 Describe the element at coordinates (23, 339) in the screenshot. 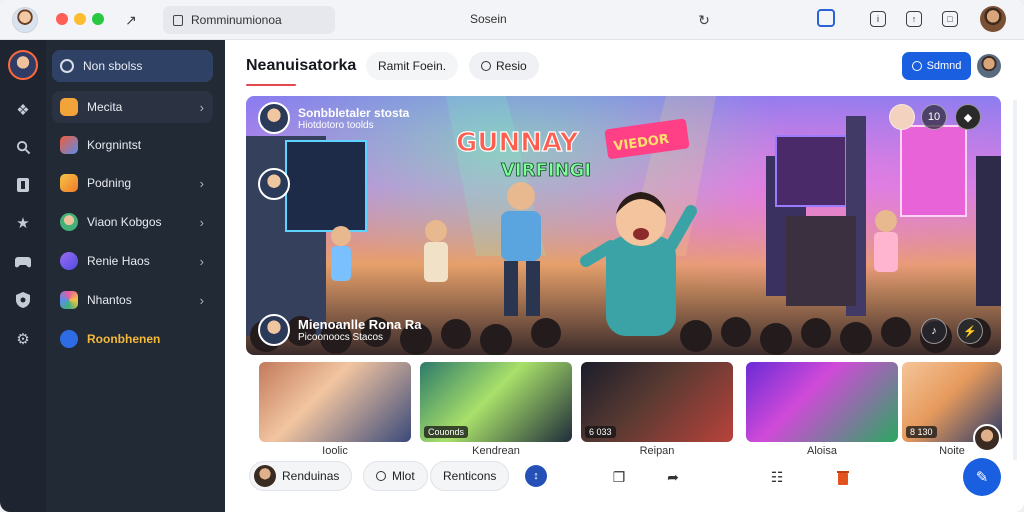

I see `gear-icon: ⚙` at that location.